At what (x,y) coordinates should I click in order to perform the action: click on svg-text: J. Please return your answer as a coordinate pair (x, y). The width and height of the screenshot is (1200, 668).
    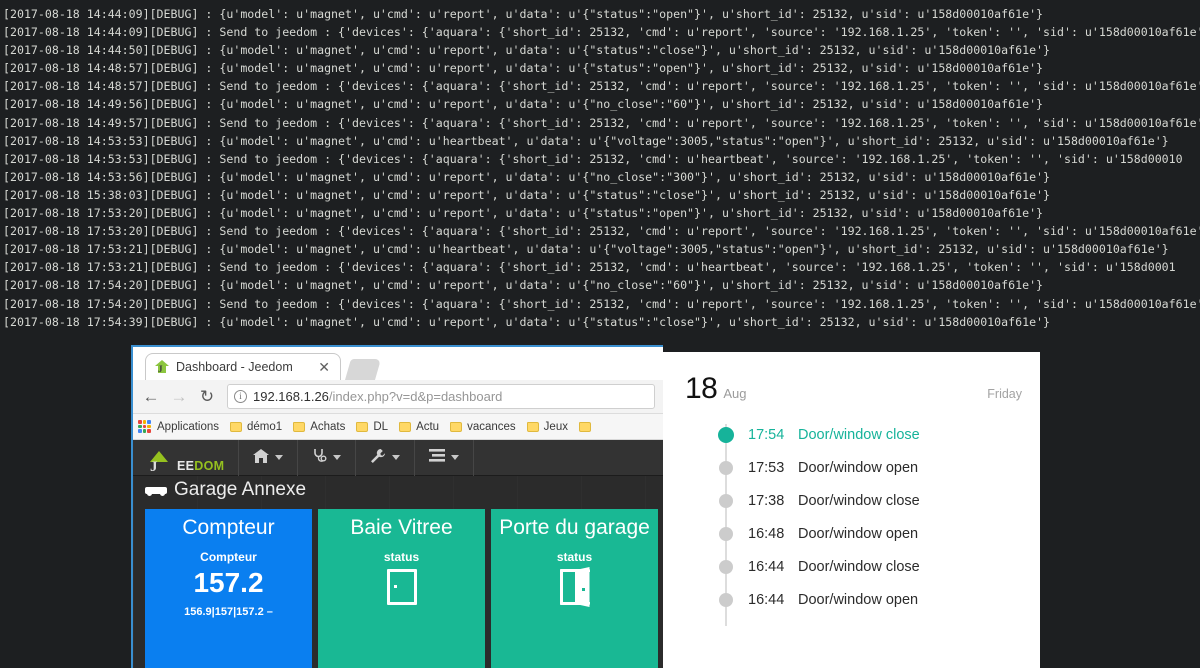
    Looking at the image, I should click on (160, 369).